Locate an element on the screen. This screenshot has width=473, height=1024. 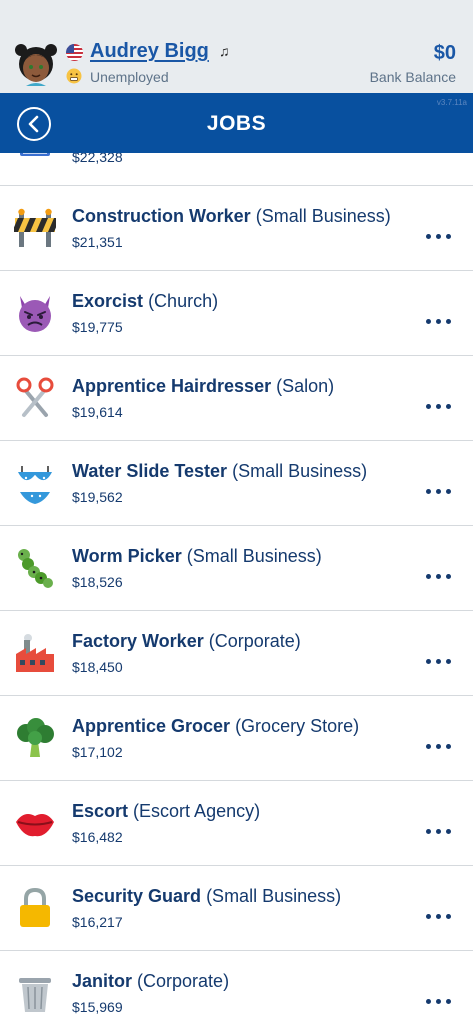
job-title: Worm Picker (Small Business) is located at coordinates (197, 556).